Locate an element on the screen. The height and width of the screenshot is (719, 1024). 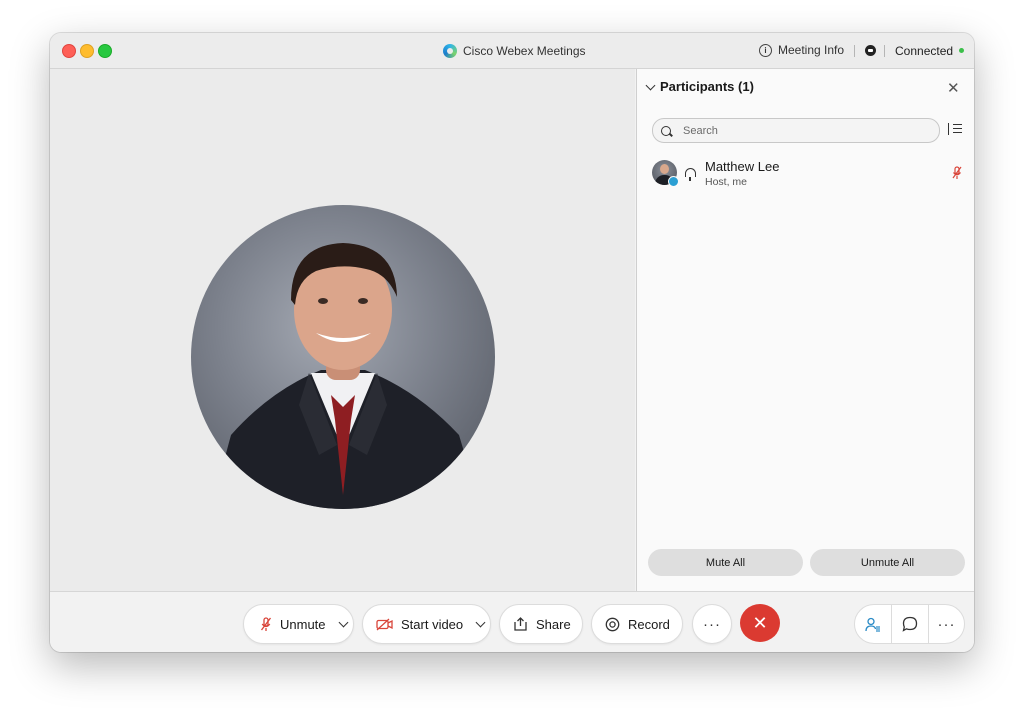
chat-icon is located at coordinates (910, 624).